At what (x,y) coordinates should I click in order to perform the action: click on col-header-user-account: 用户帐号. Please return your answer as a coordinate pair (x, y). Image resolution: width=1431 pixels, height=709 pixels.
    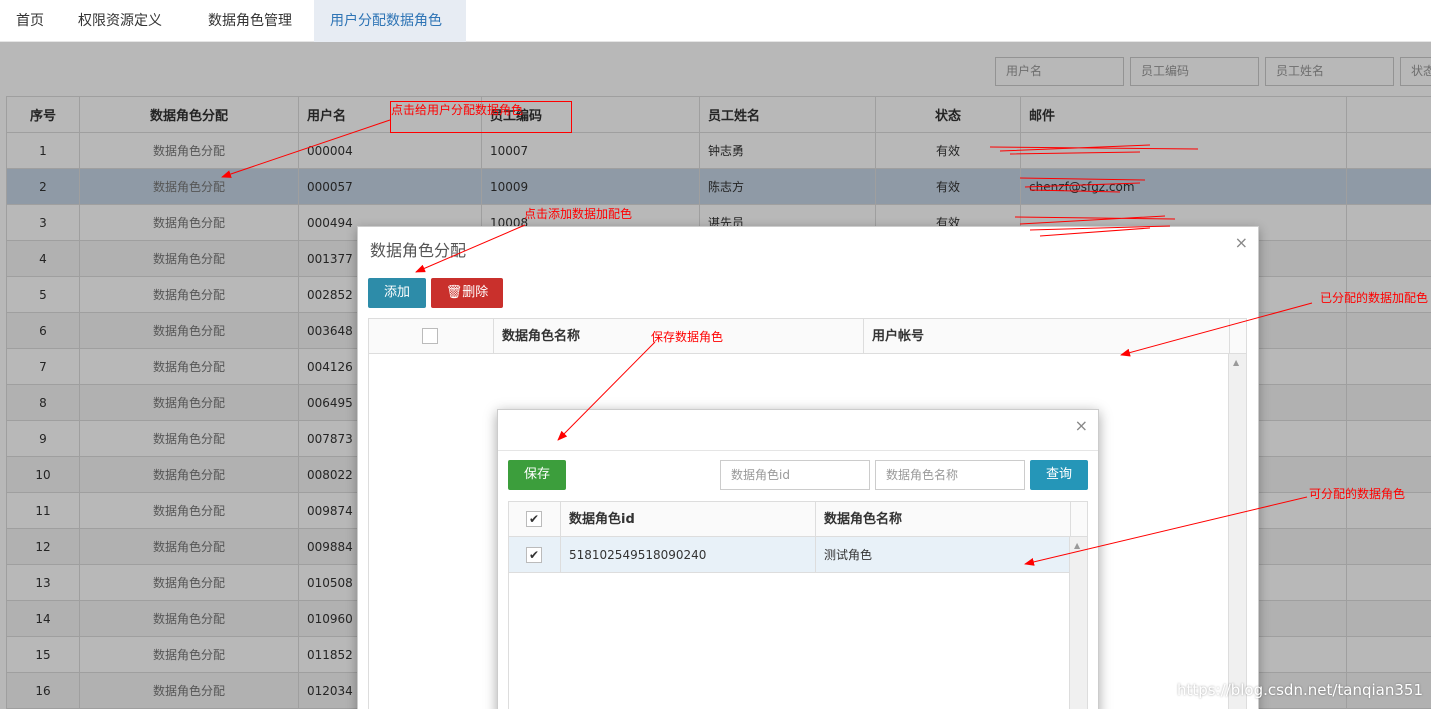
    Looking at the image, I should click on (1047, 336).